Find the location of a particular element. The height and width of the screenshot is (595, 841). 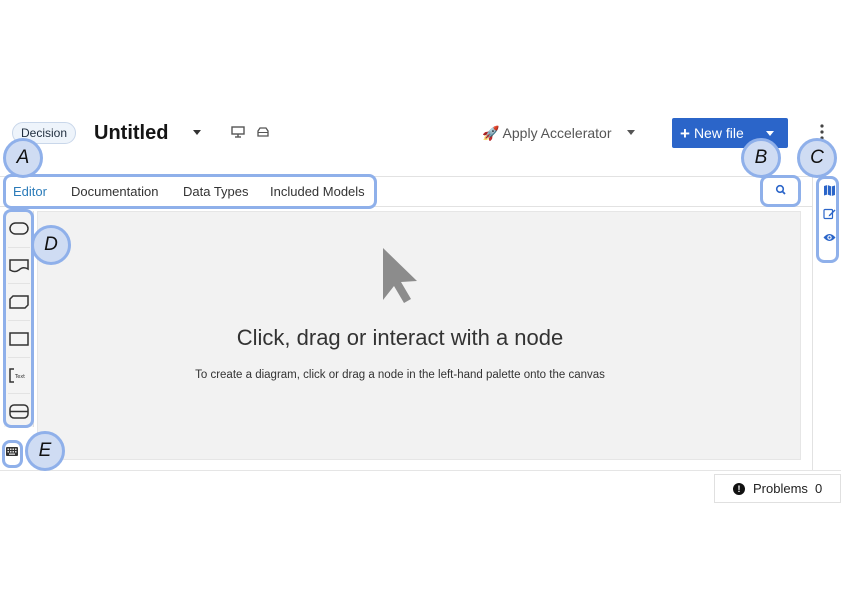

empty-state-title: Click, drag or interact with a node is located at coordinates (400, 337).